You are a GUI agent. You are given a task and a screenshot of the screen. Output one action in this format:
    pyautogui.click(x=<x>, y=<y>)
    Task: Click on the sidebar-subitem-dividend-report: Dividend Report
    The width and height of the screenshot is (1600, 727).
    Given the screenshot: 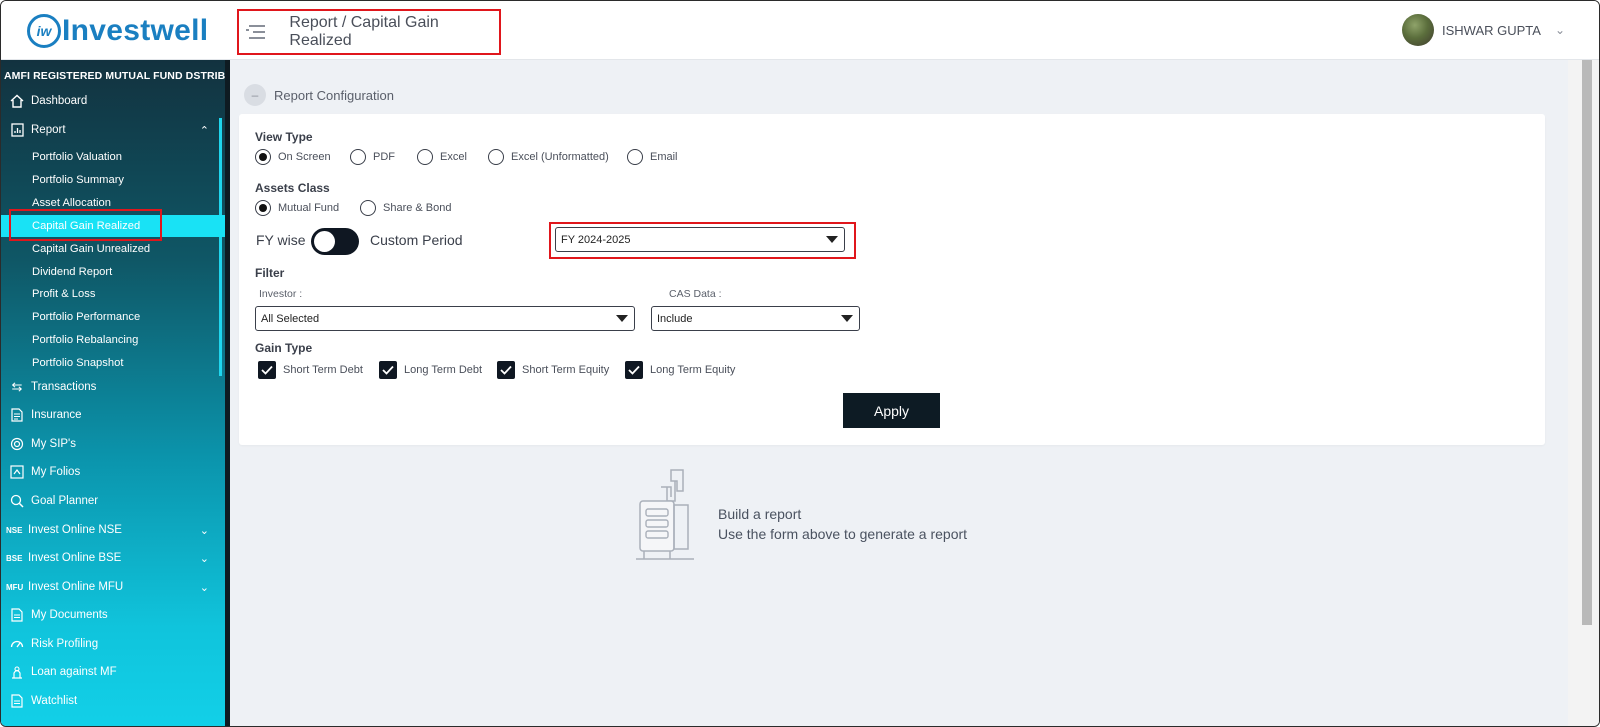 What is the action you would take?
    pyautogui.click(x=113, y=272)
    